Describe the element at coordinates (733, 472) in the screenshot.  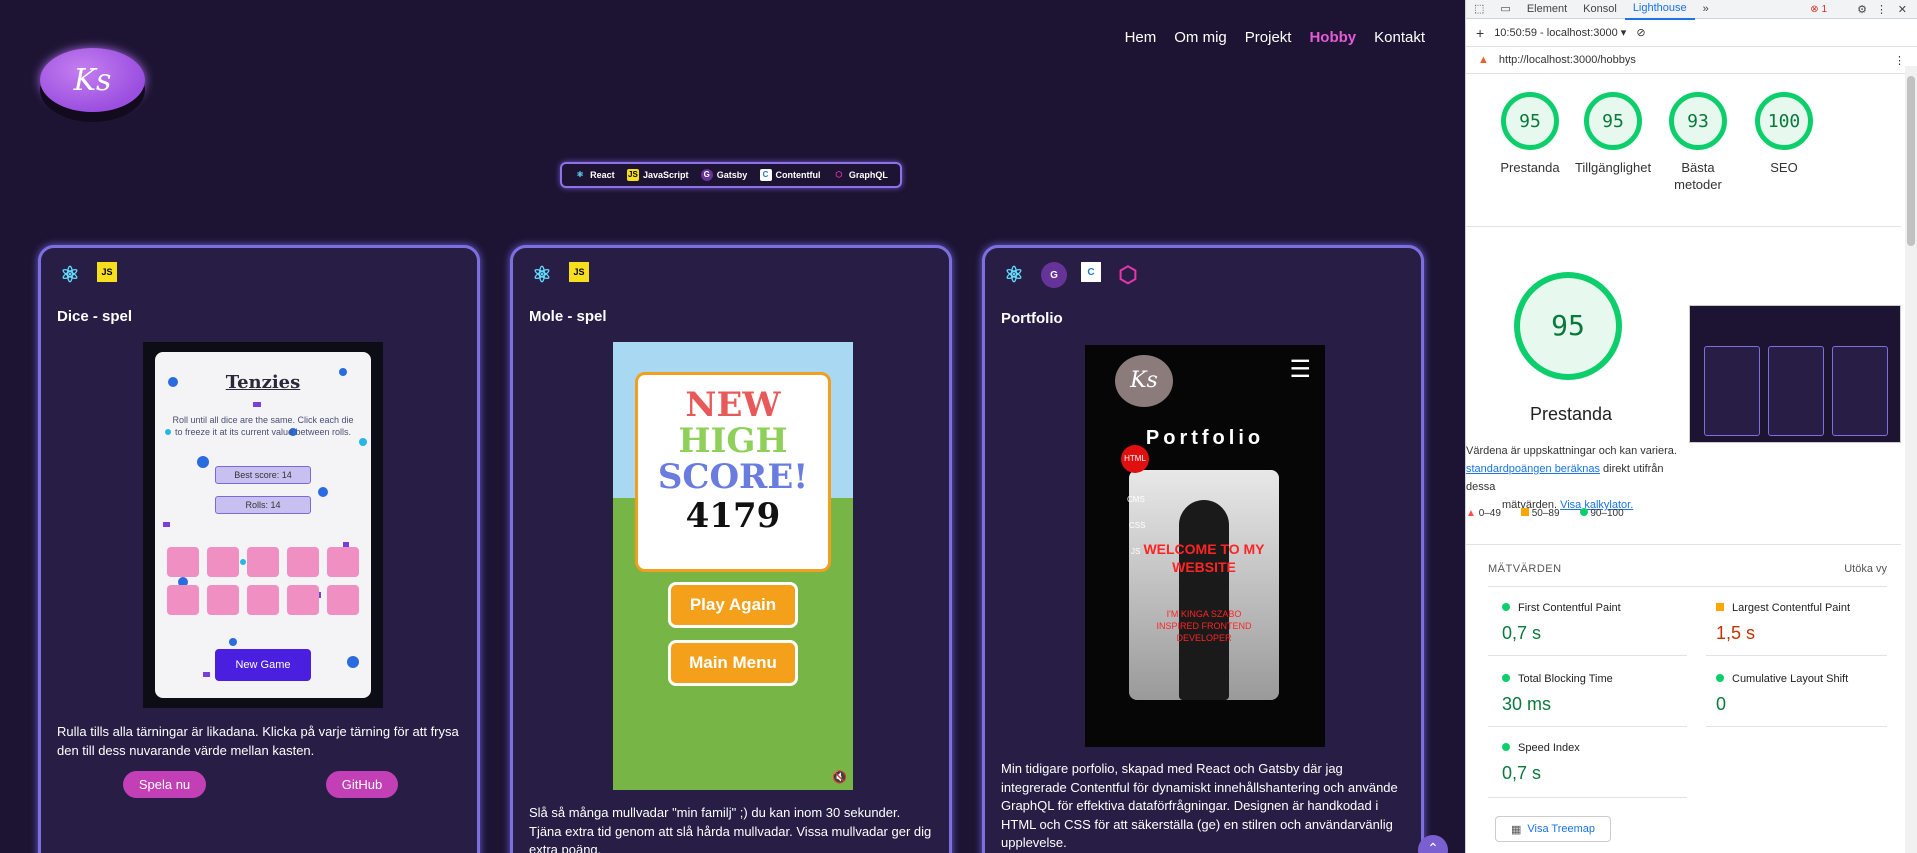
I see `high-score-panel: NEW HIGH SCORE! 4179` at that location.